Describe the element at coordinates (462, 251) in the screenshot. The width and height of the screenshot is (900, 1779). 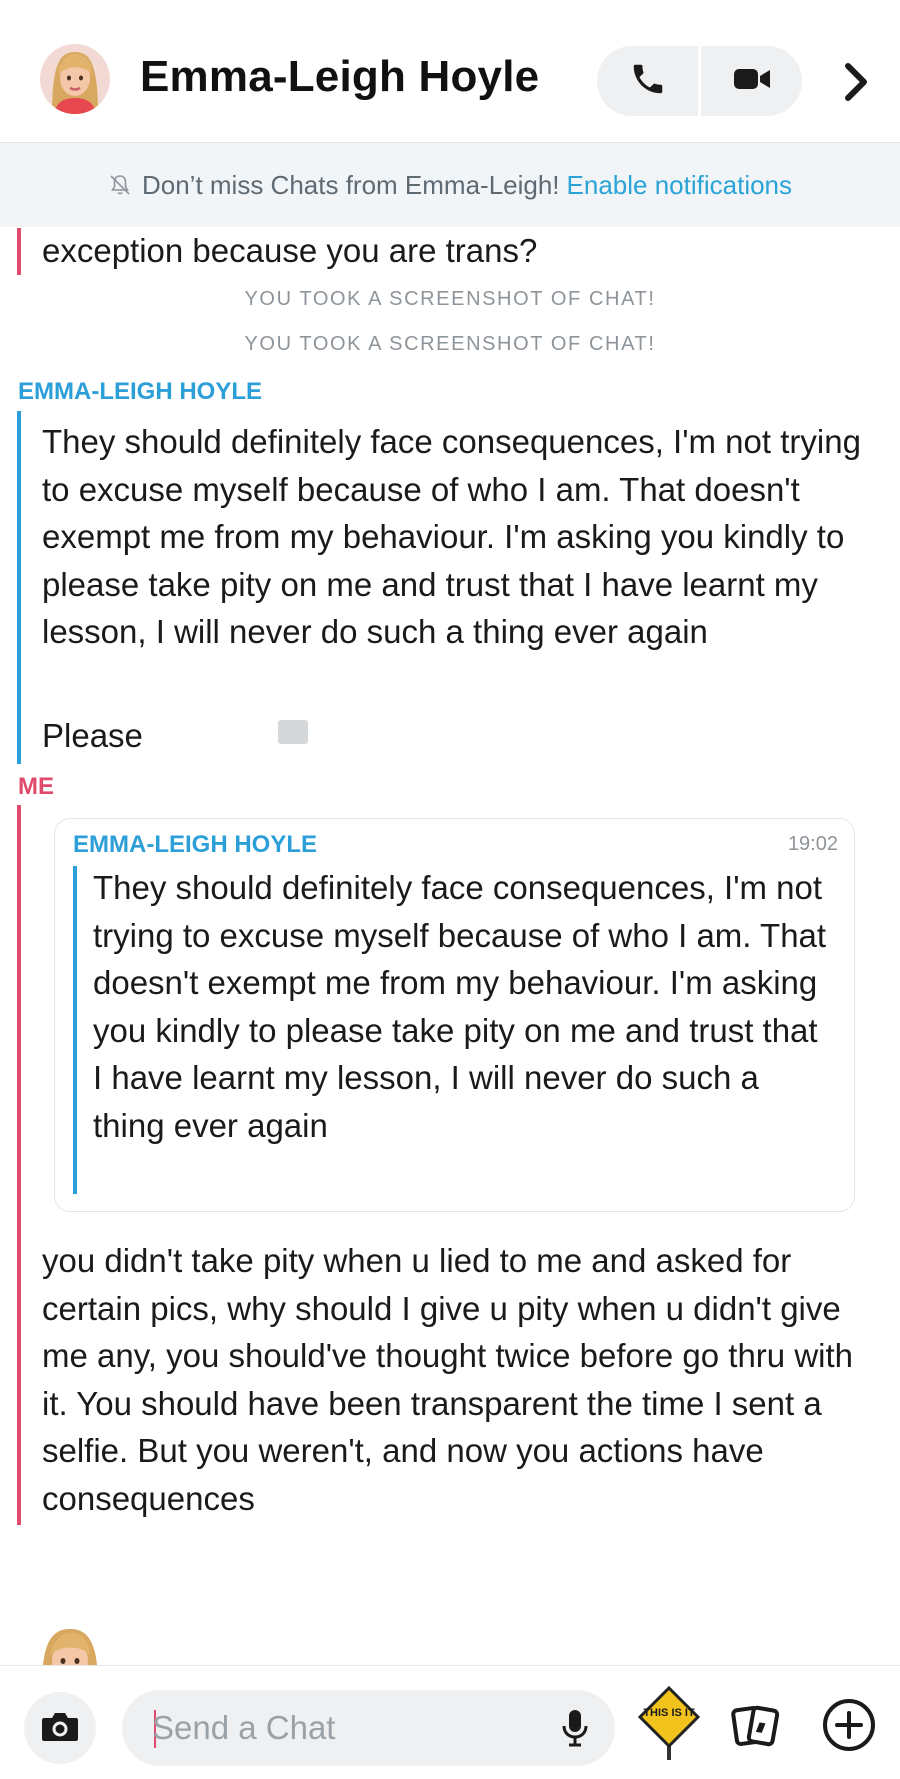
I see `partial-message: exception because you are trans?` at that location.